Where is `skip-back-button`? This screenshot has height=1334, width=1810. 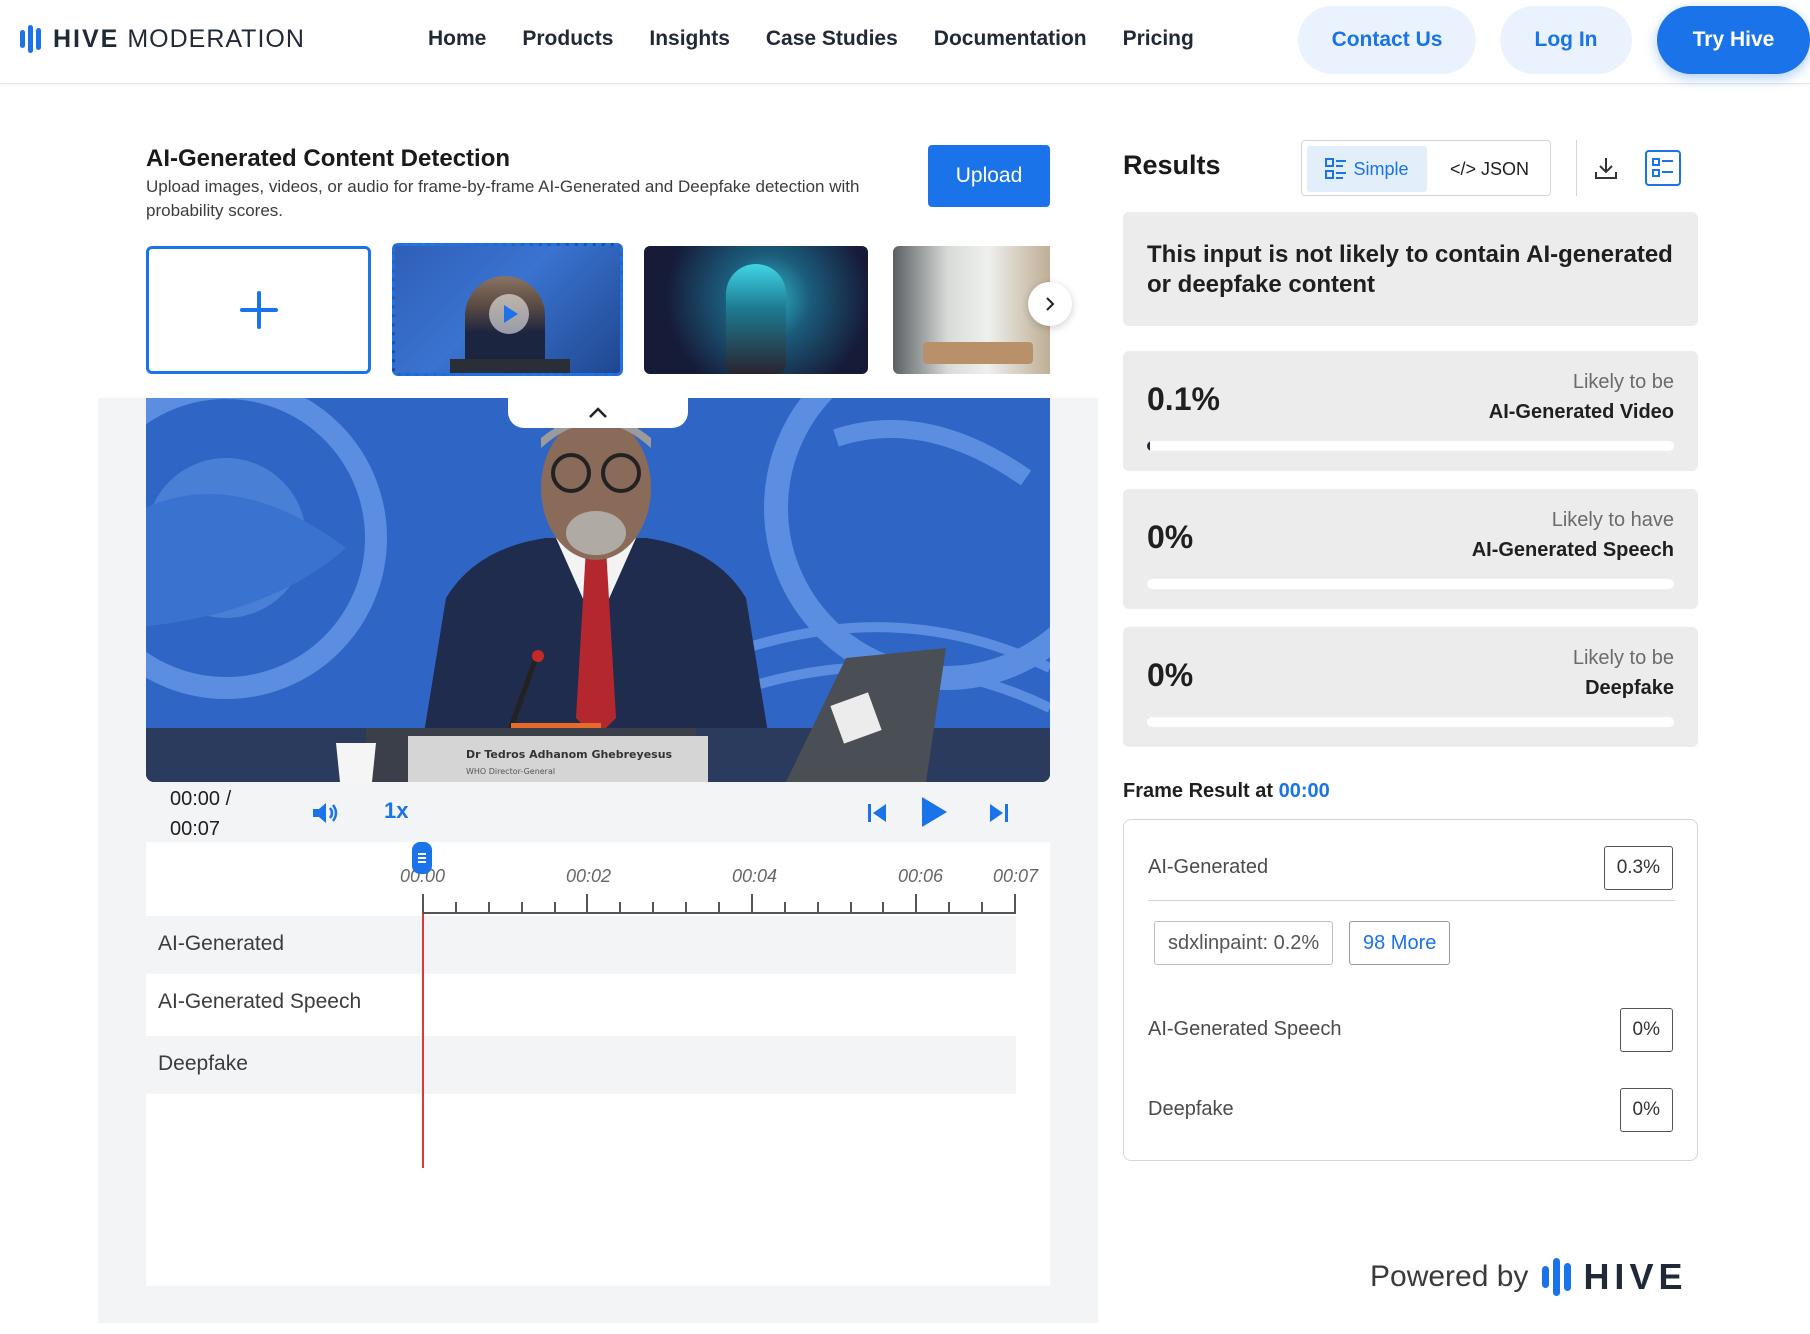 skip-back-button is located at coordinates (877, 813).